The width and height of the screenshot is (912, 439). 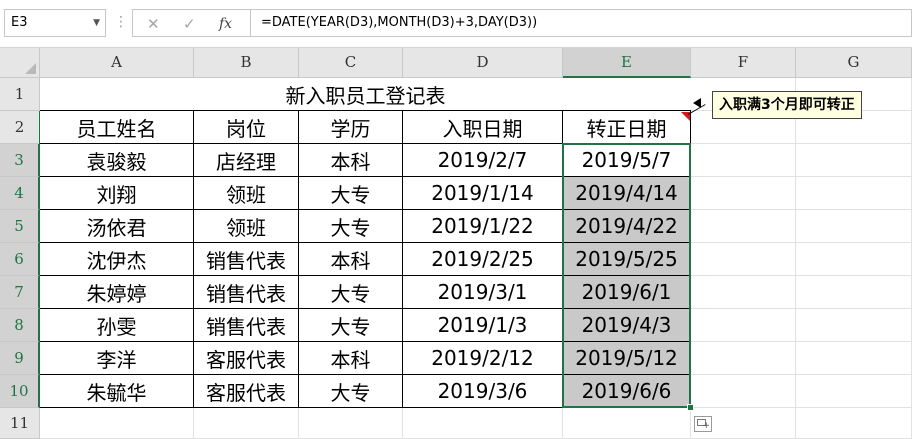 What do you see at coordinates (483, 160) in the screenshot?
I see `table-cell: 2019/2/7` at bounding box center [483, 160].